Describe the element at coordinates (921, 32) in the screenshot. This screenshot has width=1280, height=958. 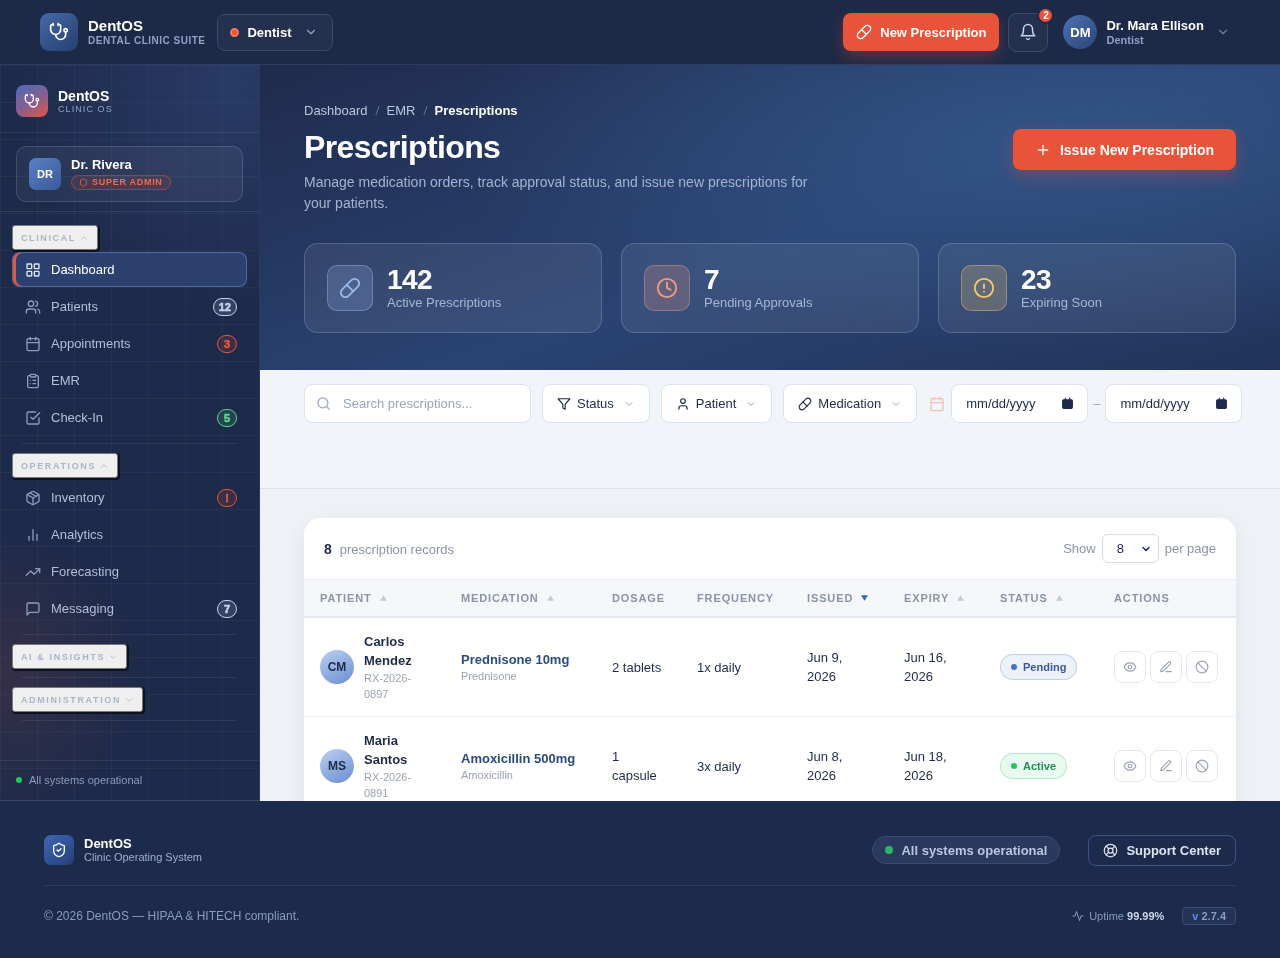
I see `new-prescription-button: New Prescription` at that location.